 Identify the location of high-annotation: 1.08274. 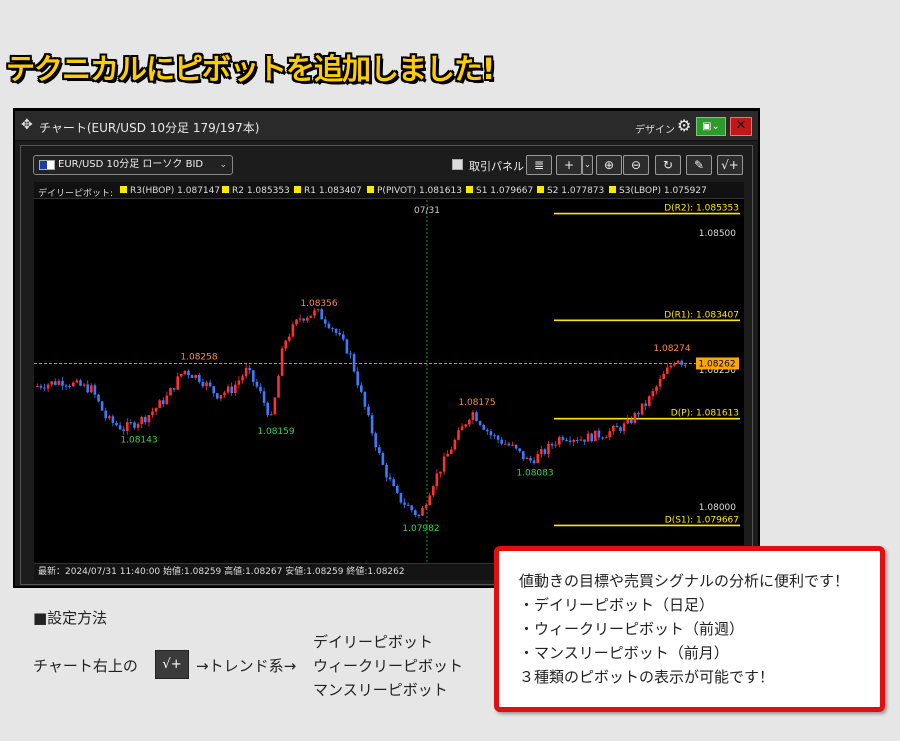
(671, 349).